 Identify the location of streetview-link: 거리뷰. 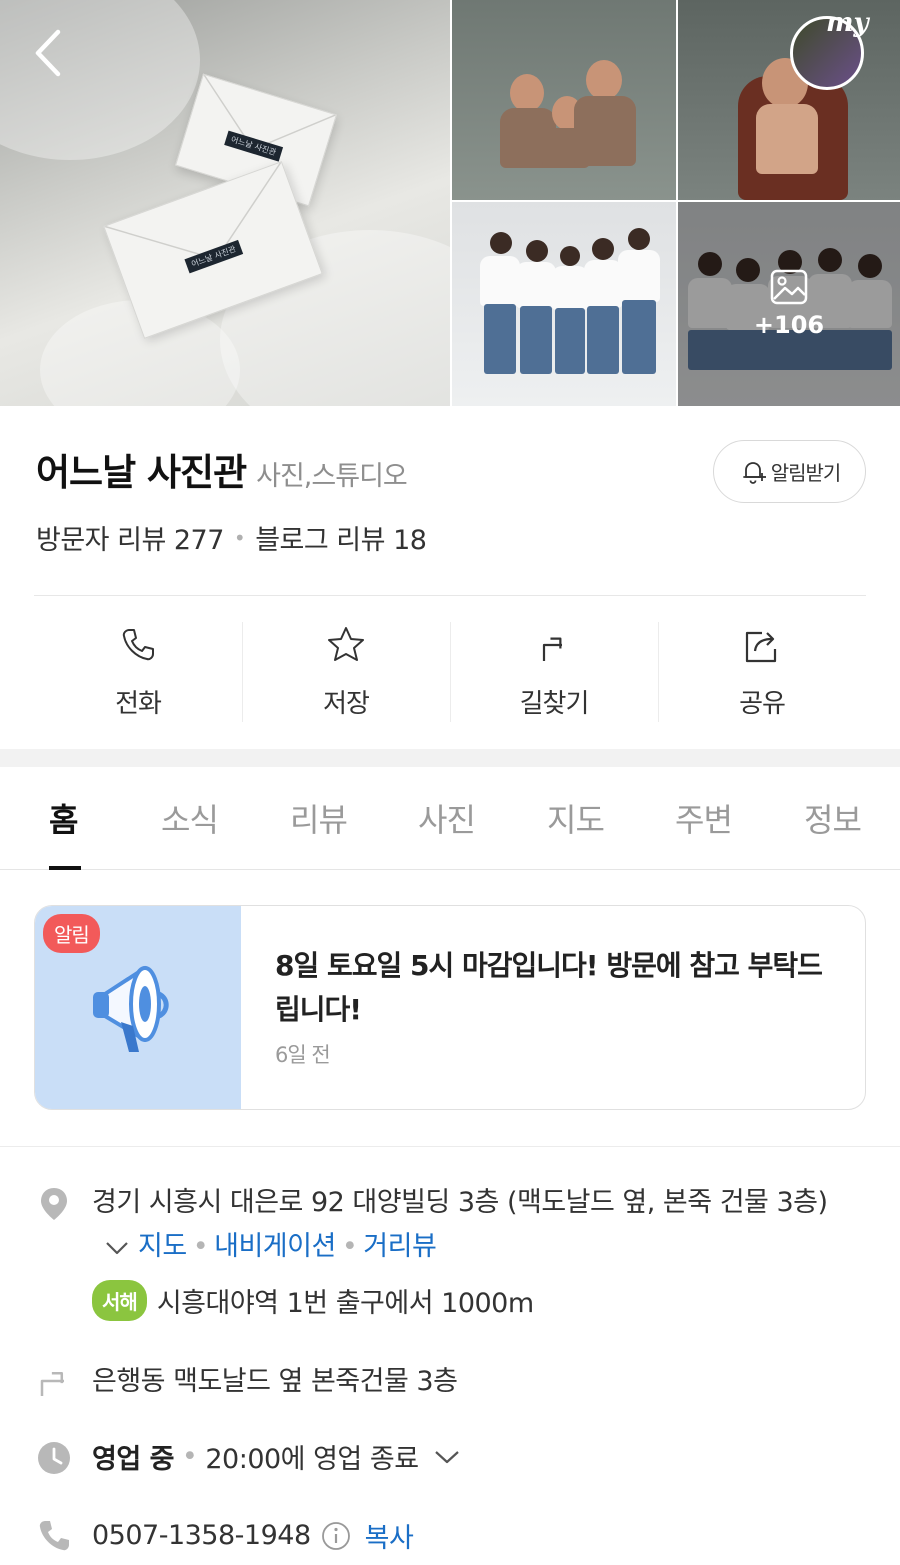
(400, 1246).